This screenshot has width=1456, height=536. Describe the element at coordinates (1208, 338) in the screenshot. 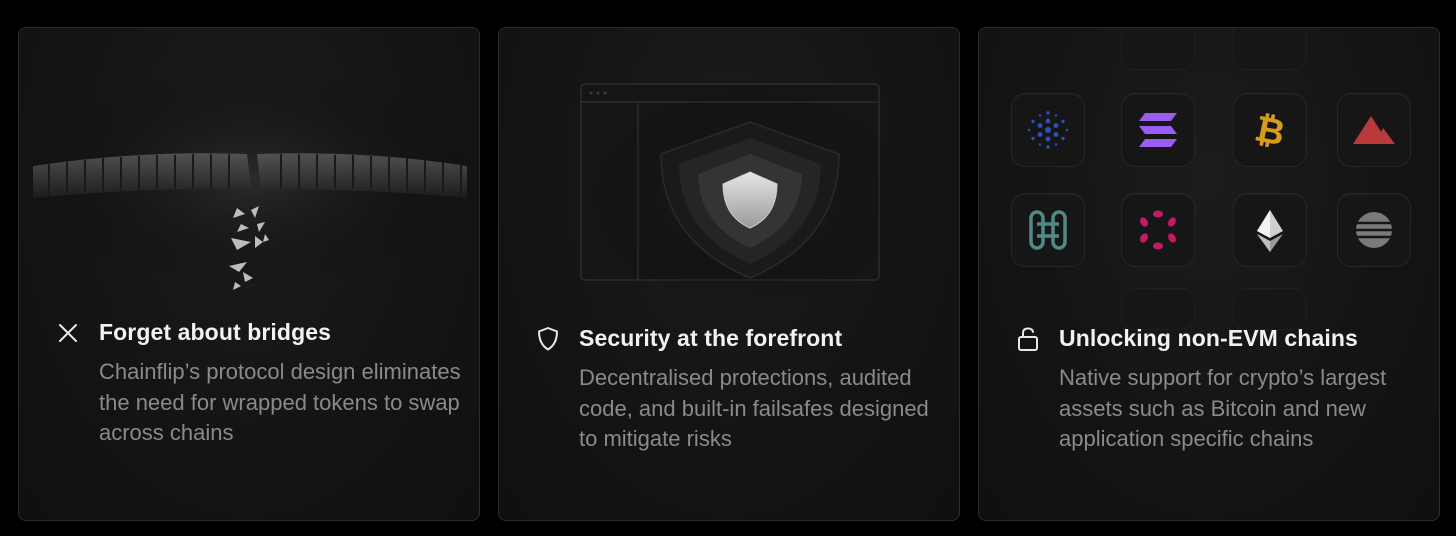

I see `card-title: Unlocking non-EVM chains` at that location.